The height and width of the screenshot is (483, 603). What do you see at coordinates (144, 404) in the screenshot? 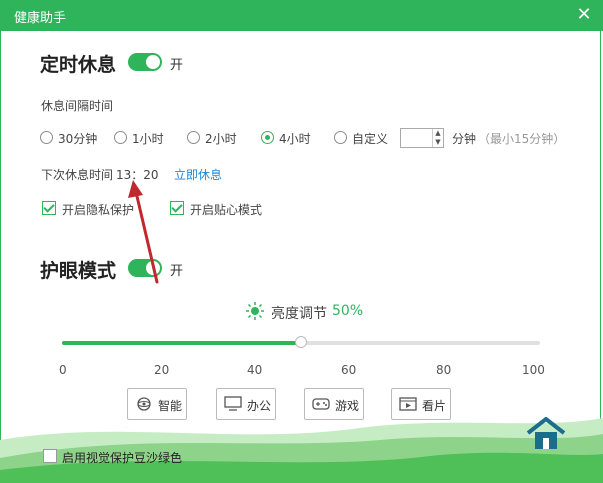
I see `brain-icon` at bounding box center [144, 404].